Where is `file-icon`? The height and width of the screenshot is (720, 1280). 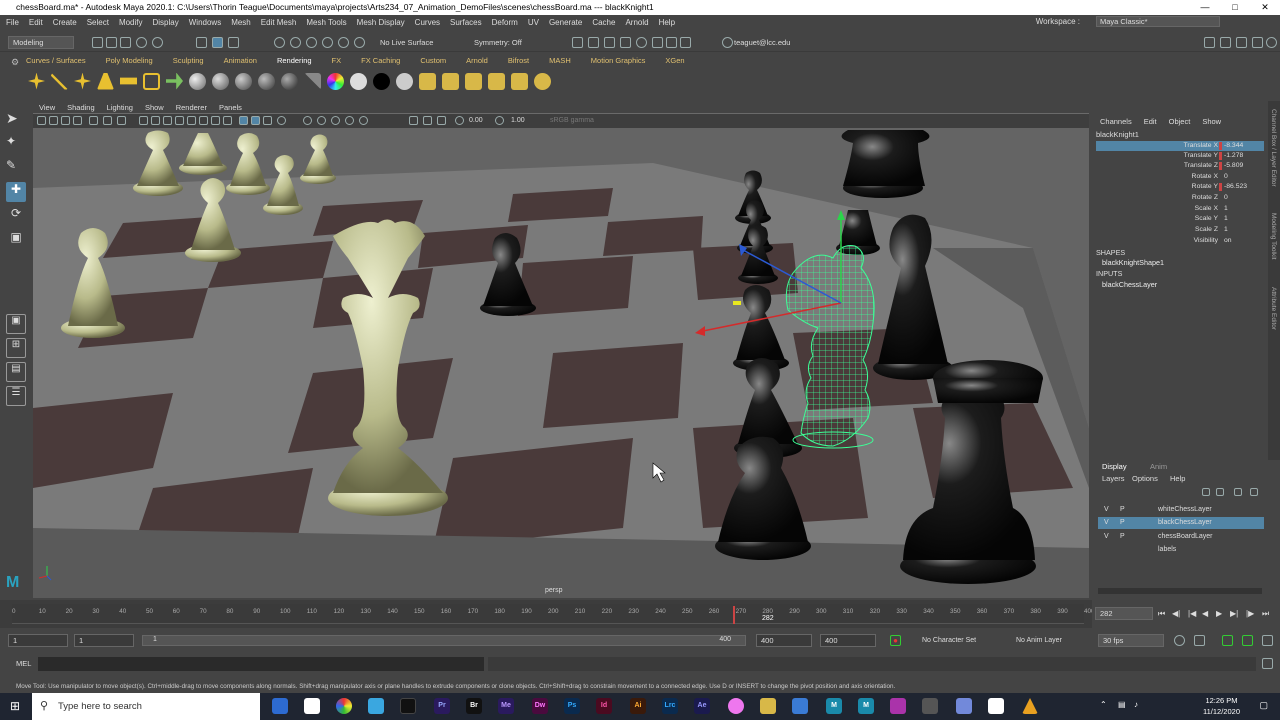
file-icon is located at coordinates (312, 706).